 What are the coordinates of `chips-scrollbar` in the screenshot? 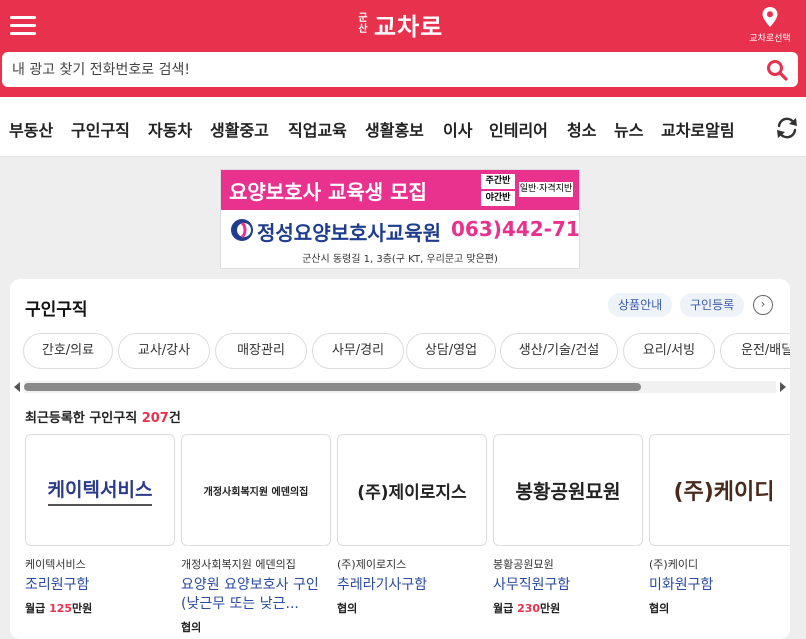 It's located at (400, 387).